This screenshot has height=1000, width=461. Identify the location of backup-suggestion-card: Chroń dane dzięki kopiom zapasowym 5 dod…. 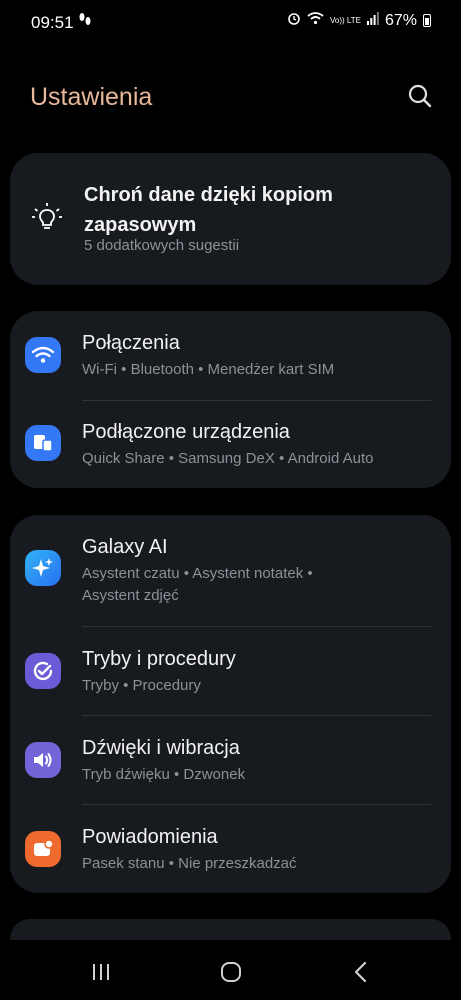
(230, 219).